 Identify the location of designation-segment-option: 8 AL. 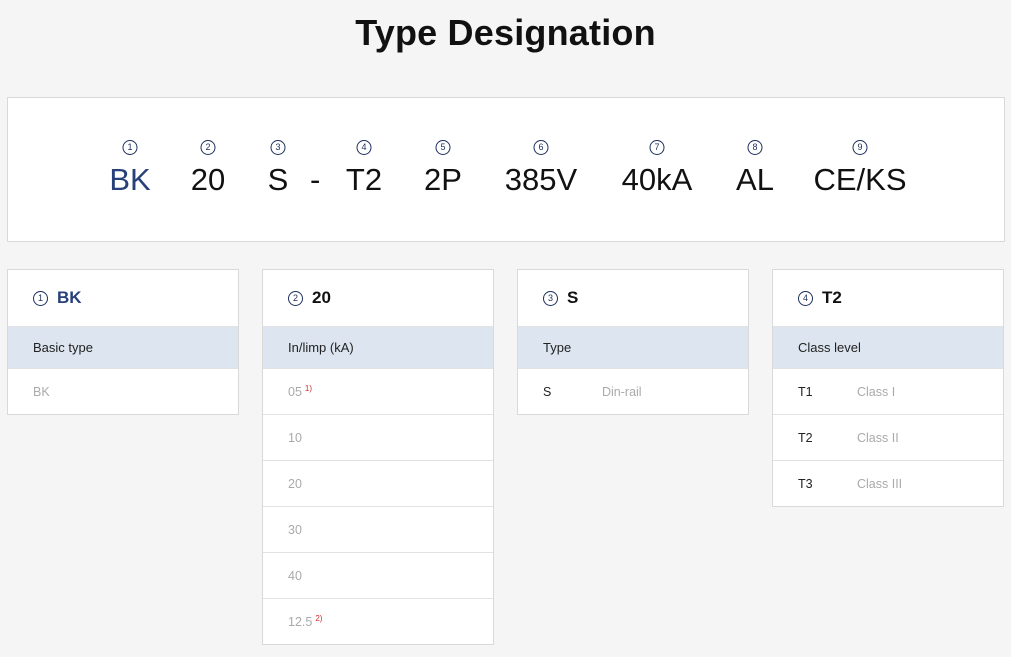
(755, 170).